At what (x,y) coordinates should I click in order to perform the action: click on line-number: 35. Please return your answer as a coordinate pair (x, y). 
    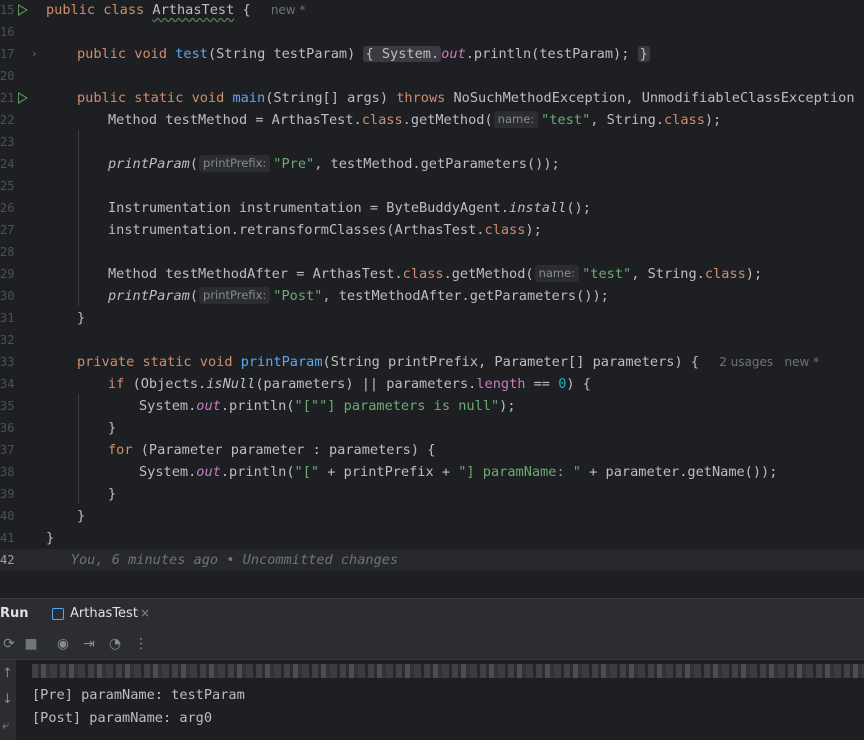
    Looking at the image, I should click on (7, 406).